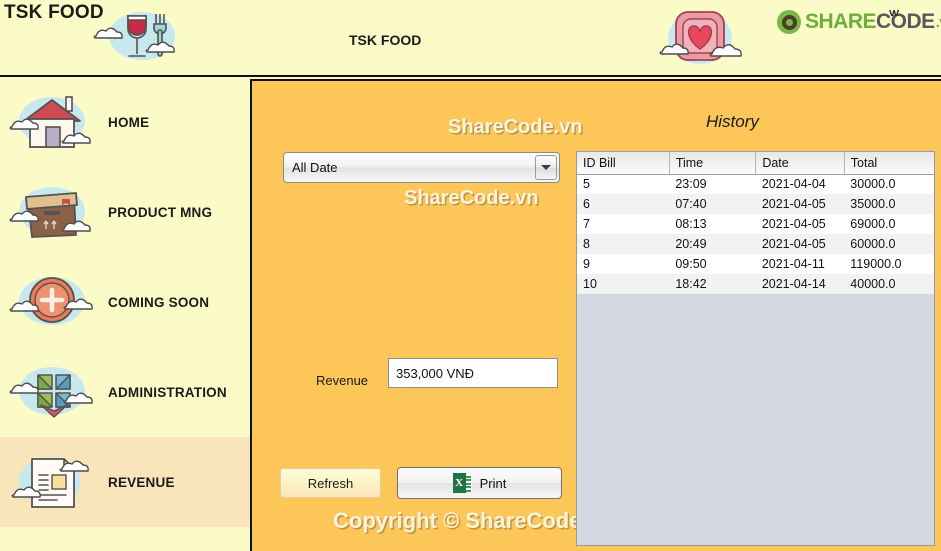 Image resolution: width=941 pixels, height=551 pixels. Describe the element at coordinates (623, 284) in the screenshot. I see `table-cell-id: 10` at that location.